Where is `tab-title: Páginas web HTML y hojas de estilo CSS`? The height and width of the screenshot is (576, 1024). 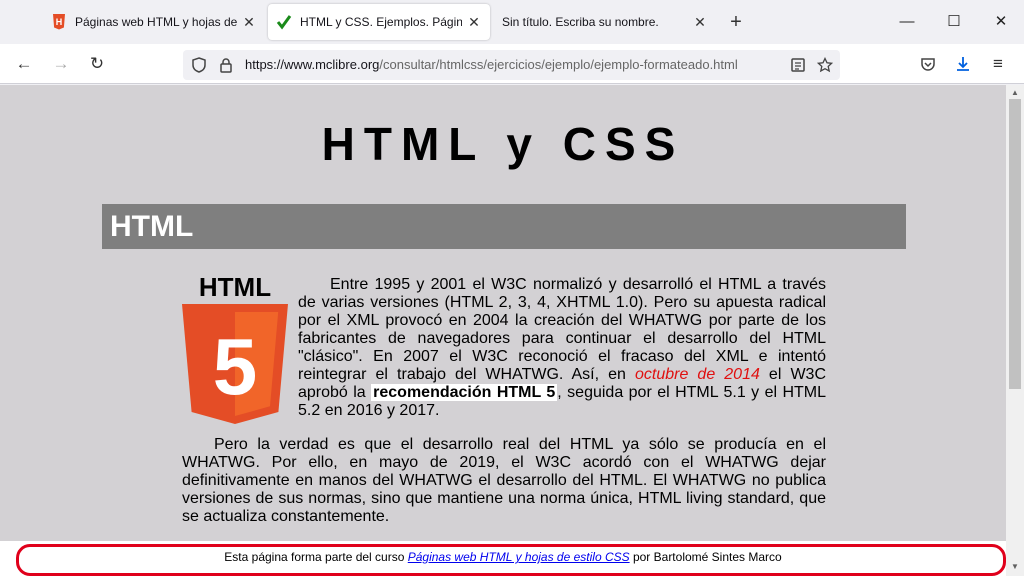
tab-title: Páginas web HTML y hojas de estilo CSS is located at coordinates (156, 22).